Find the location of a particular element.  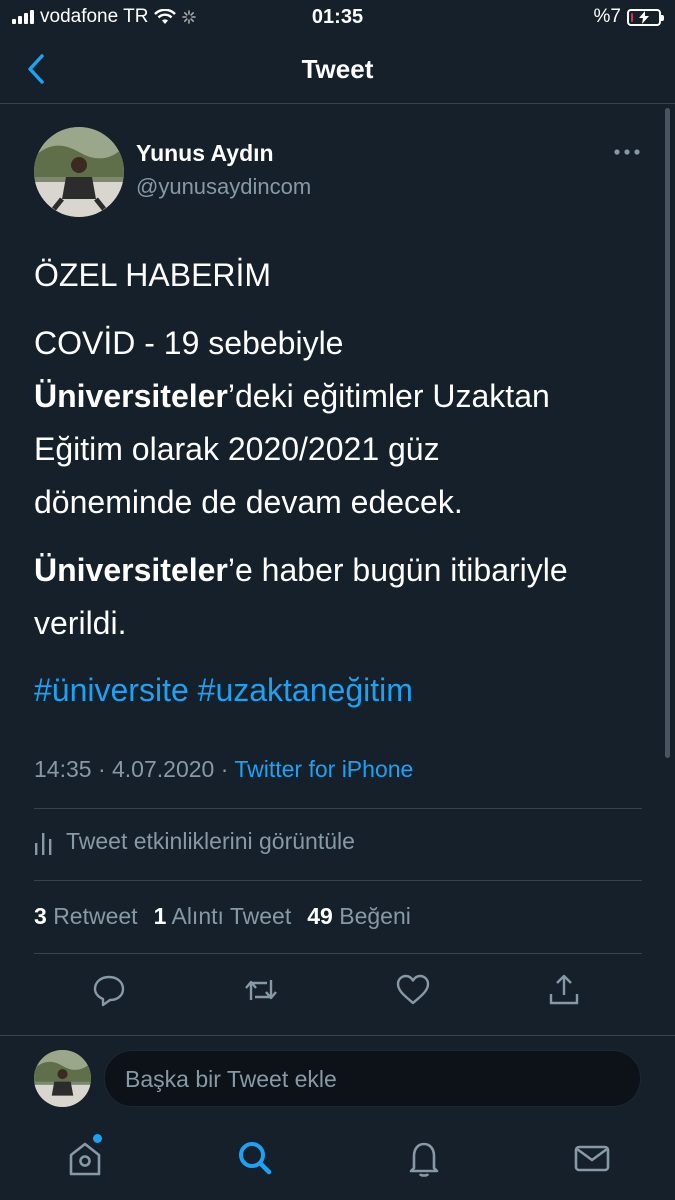

heart-icon is located at coordinates (413, 989).